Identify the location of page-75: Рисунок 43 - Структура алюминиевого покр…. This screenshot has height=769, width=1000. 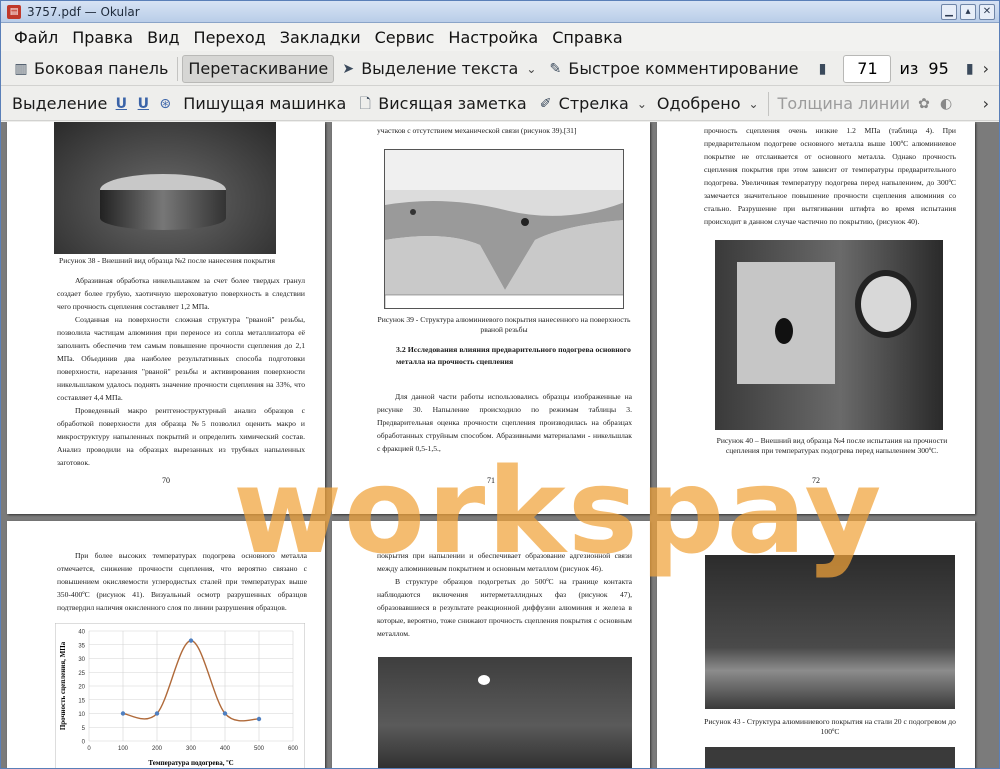
(816, 644).